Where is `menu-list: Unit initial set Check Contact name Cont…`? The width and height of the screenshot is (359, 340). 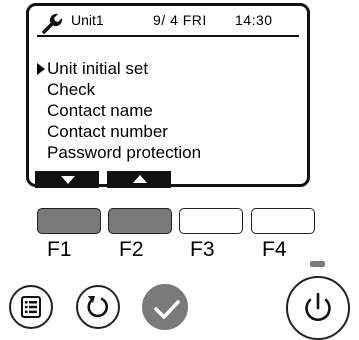
menu-list: Unit initial set Check Contact name Cont… is located at coordinates (119, 110).